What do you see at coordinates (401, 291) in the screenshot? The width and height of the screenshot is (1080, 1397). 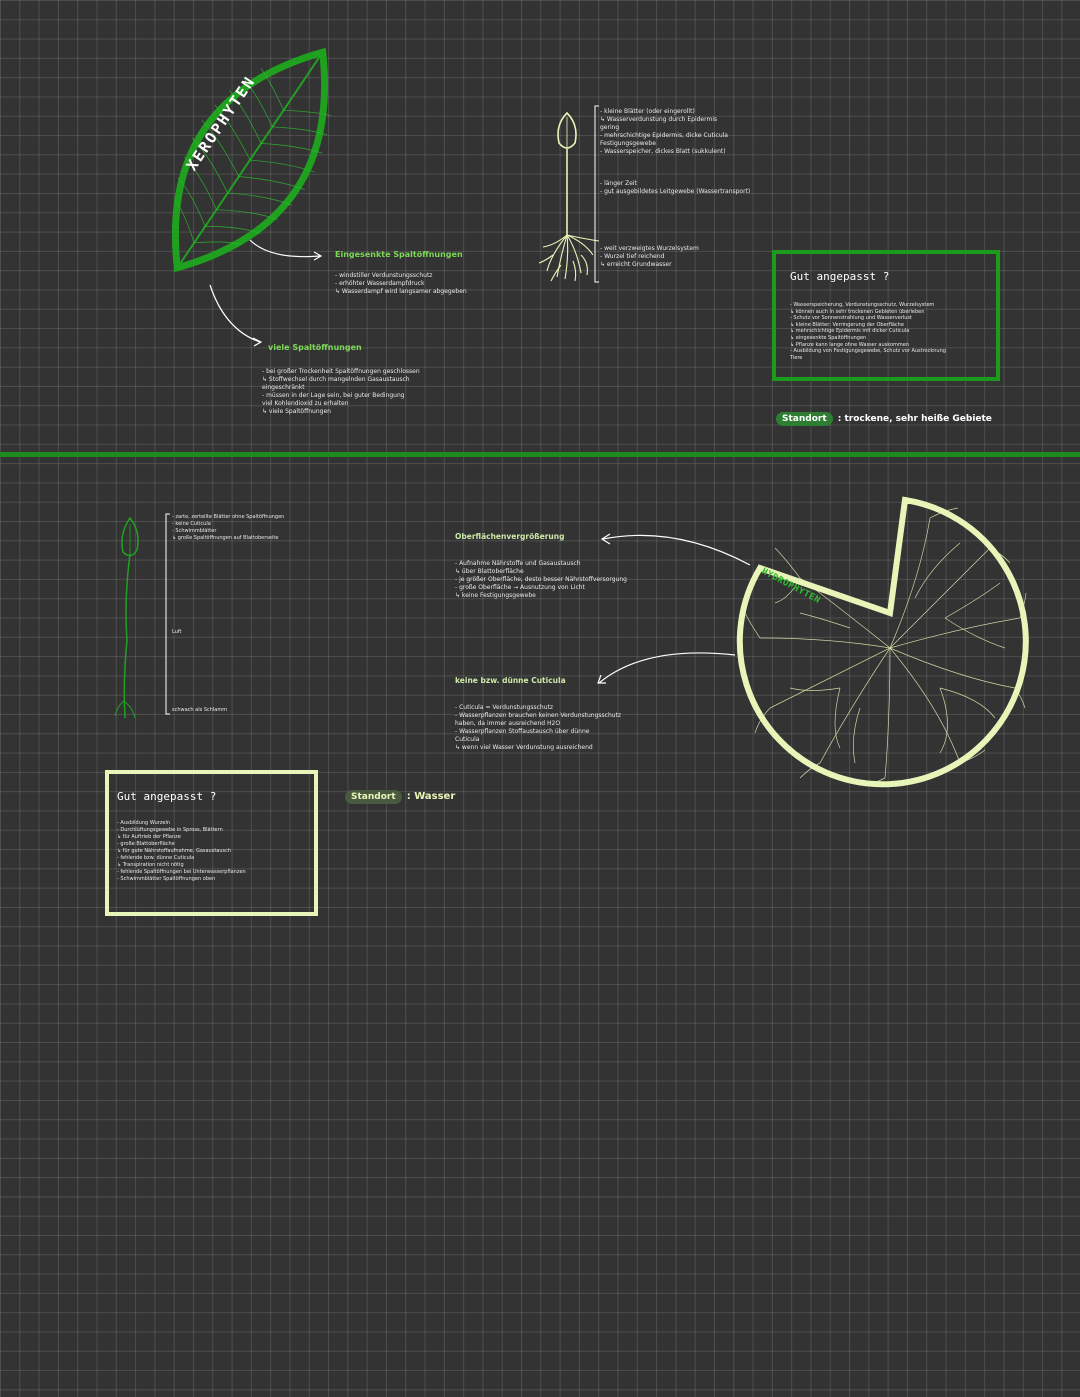 I see `note-line: ↳ Wasserdampf wird langsamer abgegeben` at bounding box center [401, 291].